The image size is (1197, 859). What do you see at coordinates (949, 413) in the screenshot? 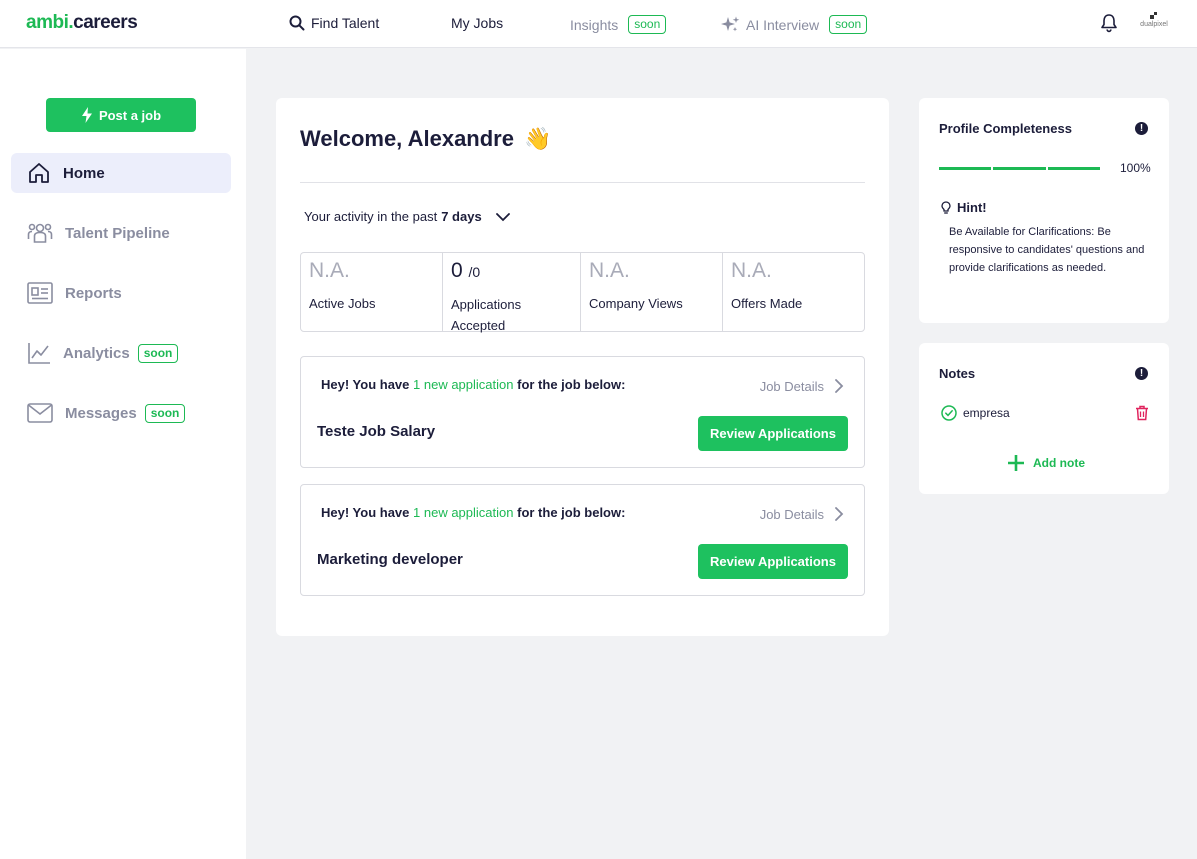
I see `check-circle-icon` at bounding box center [949, 413].